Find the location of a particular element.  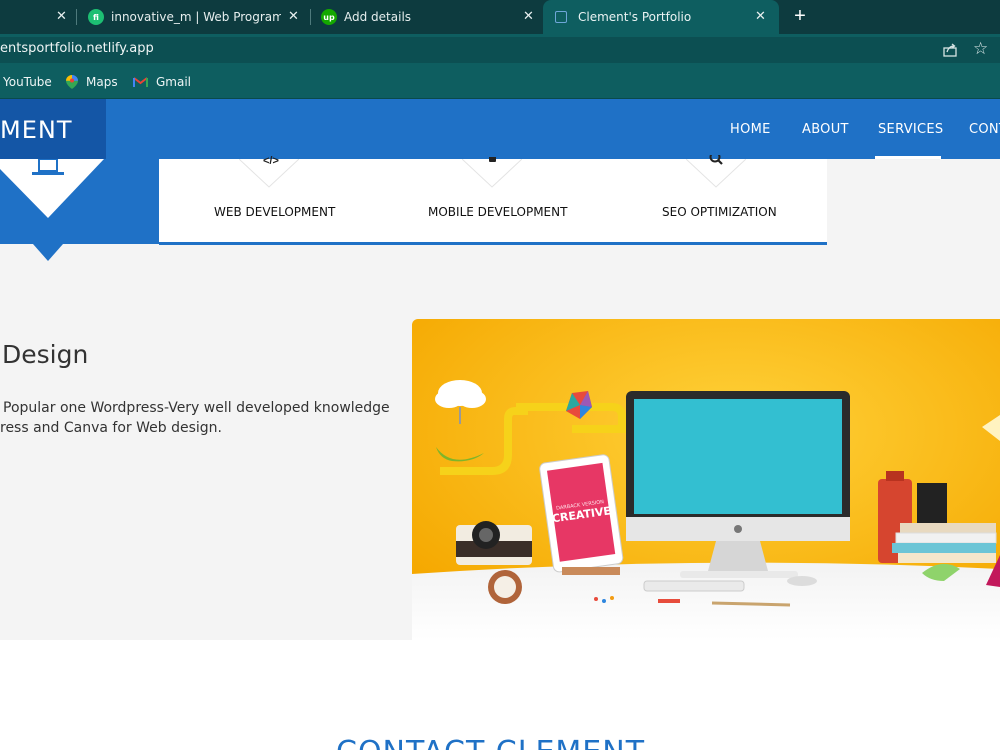

tab-add-details: up Add details ✕ is located at coordinates (432, 17).